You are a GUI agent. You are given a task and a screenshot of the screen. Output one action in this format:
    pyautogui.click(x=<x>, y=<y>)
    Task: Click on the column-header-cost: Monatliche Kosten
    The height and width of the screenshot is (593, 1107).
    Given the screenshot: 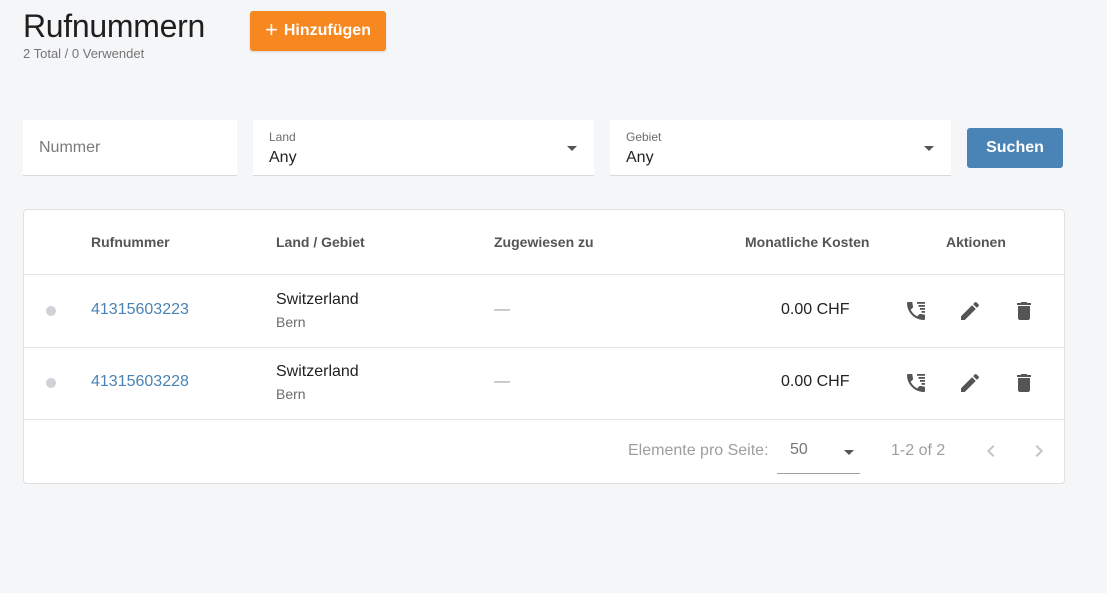 What is the action you would take?
    pyautogui.click(x=807, y=242)
    